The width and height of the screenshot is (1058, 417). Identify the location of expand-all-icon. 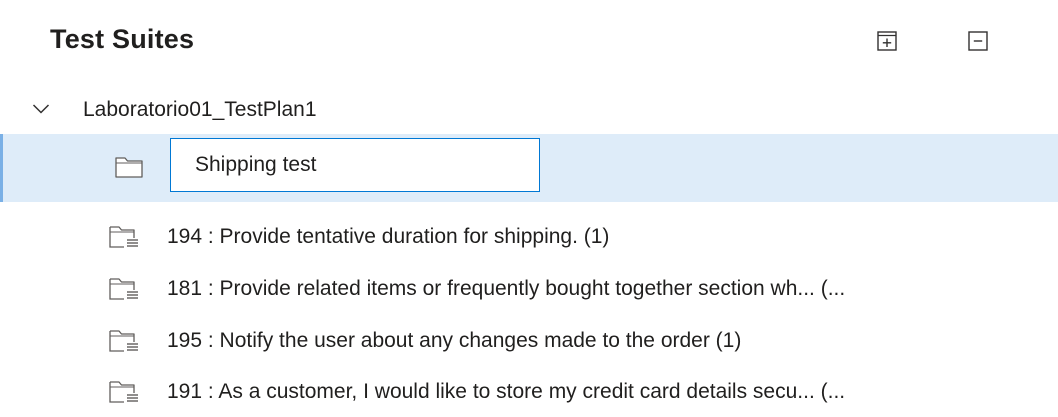
(887, 41).